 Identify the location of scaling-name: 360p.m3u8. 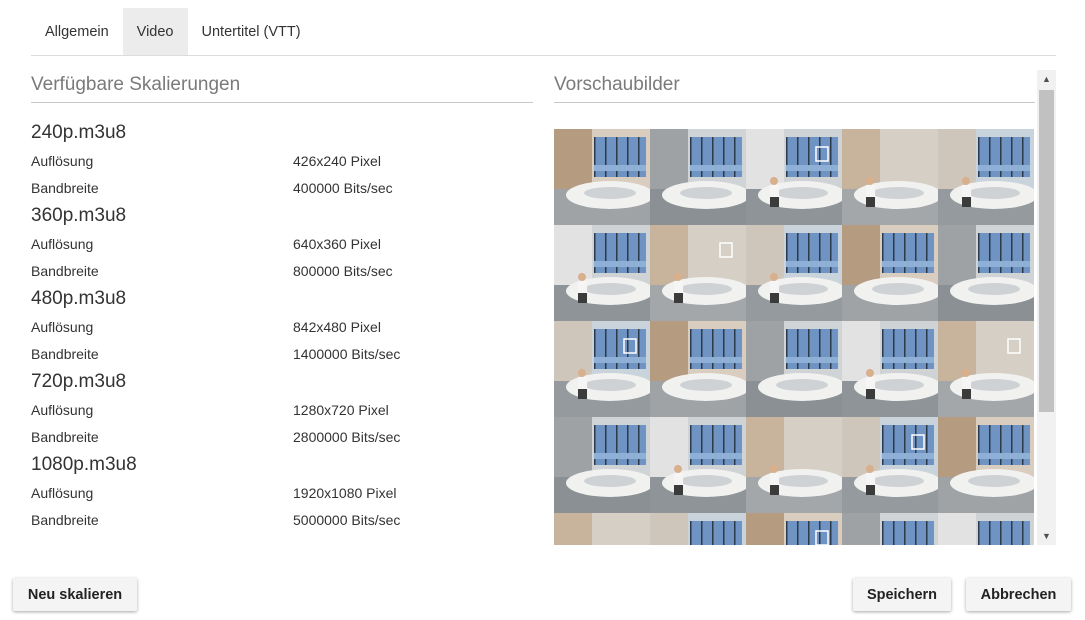
(79, 215).